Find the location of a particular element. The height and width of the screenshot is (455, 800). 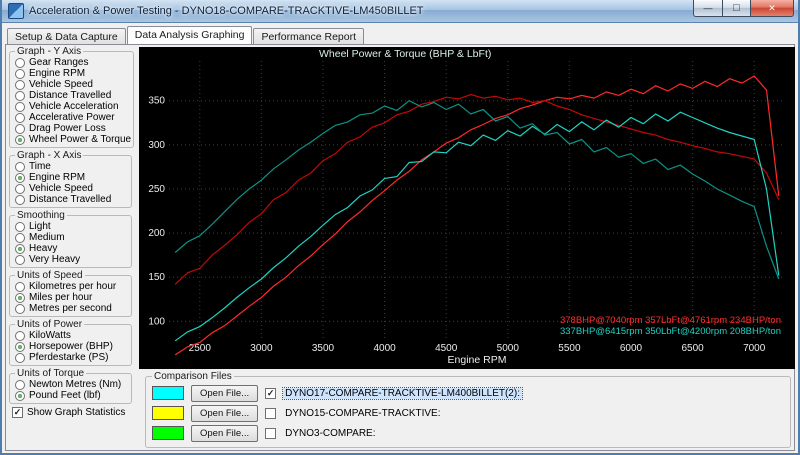

radio-vehicle-acceleration: Vehicle Acceleration is located at coordinates (73, 106).